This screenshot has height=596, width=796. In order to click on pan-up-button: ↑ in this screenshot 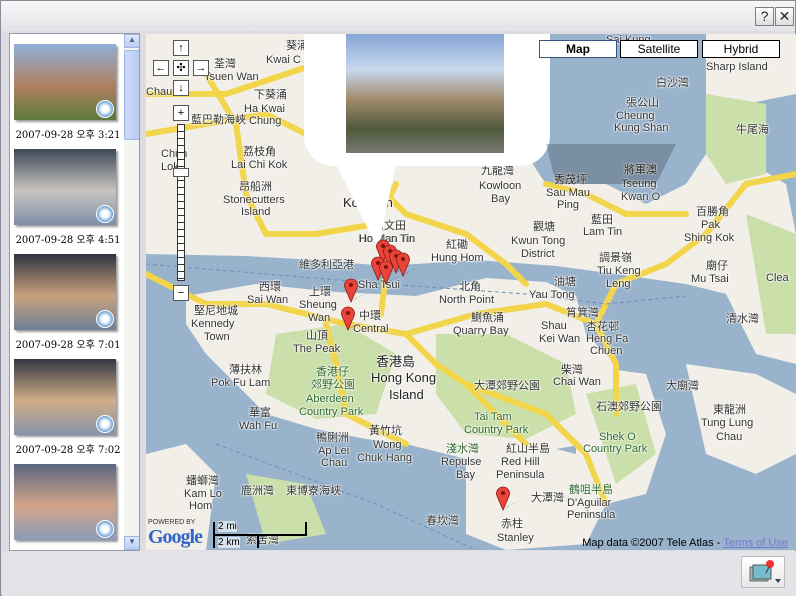, I will do `click(181, 48)`.